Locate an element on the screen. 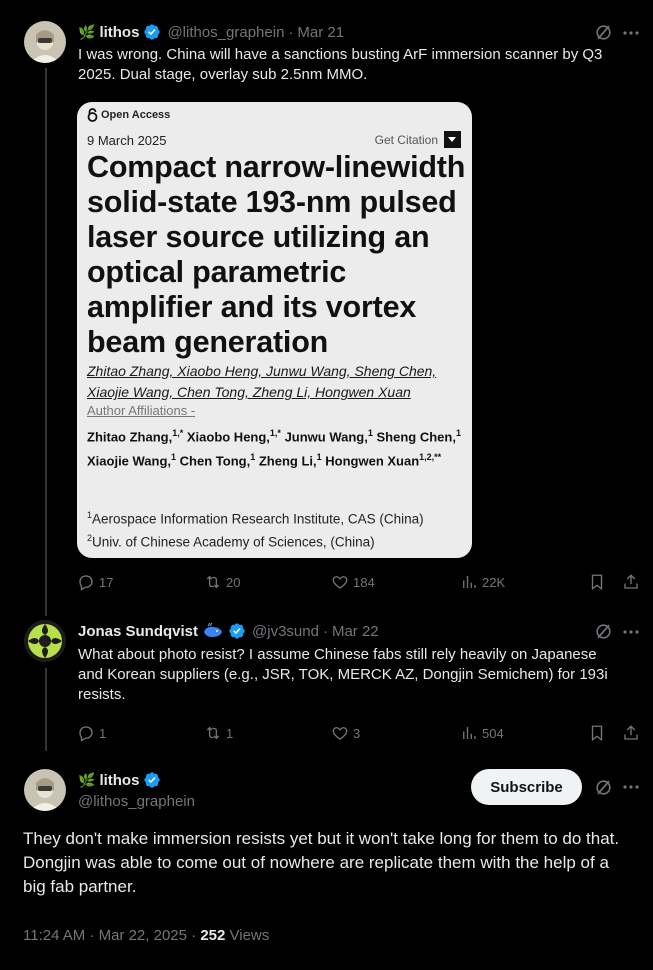  author-name: Zhitao Zhang, is located at coordinates (130, 437).